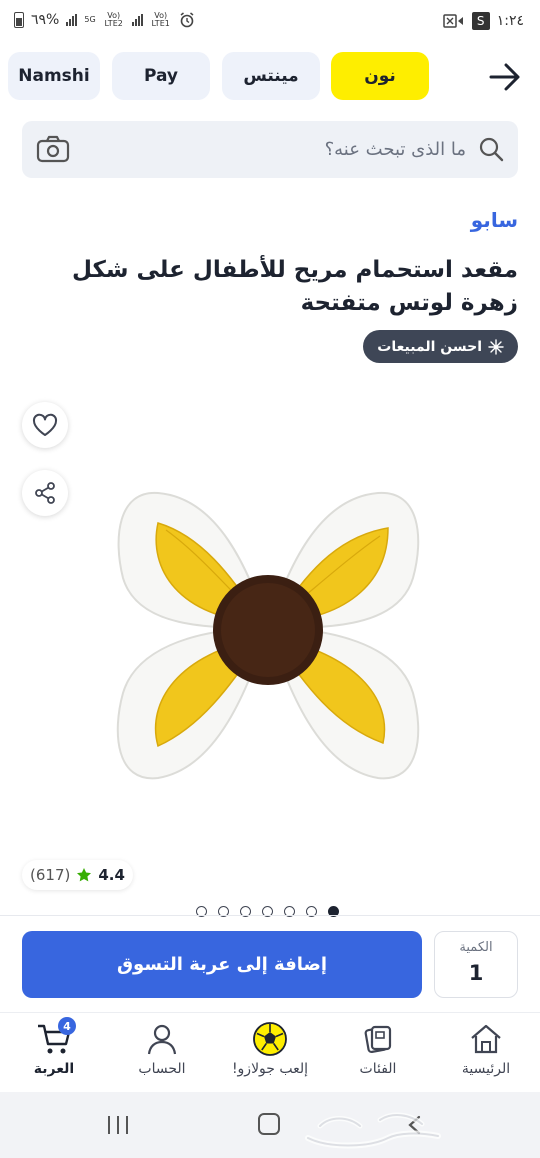 The height and width of the screenshot is (1158, 540). I want to click on quantity-label: الكمية, so click(476, 947).